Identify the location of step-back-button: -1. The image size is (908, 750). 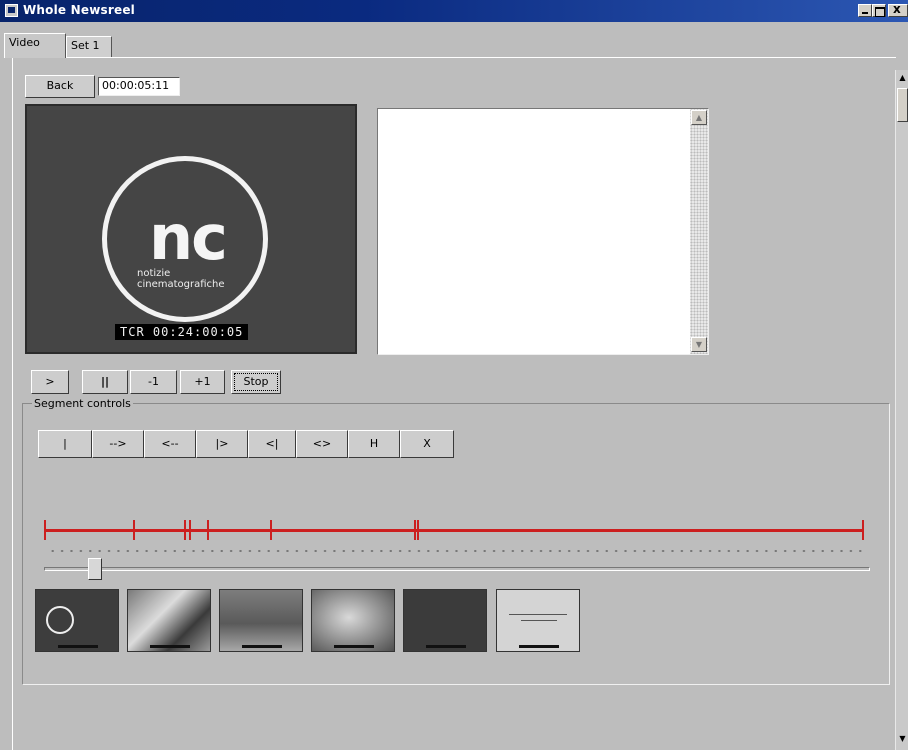
(153, 382).